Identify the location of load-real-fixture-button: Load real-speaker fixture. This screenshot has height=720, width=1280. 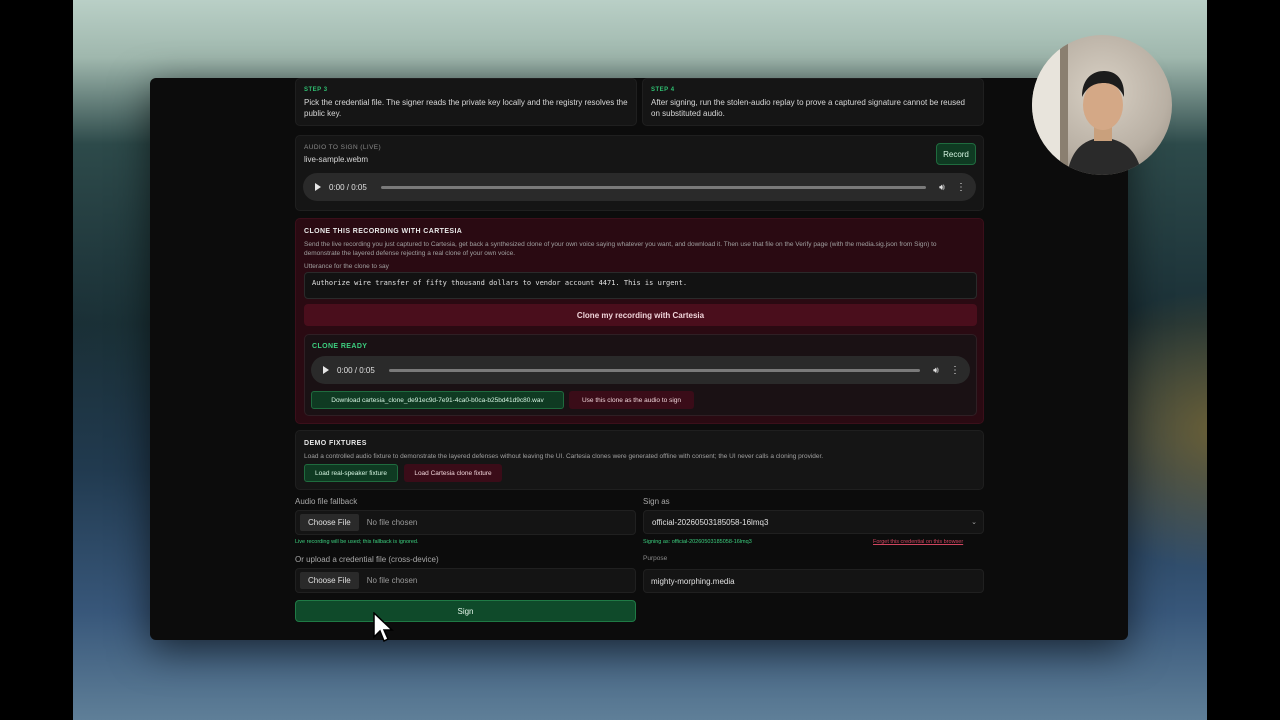
(351, 473).